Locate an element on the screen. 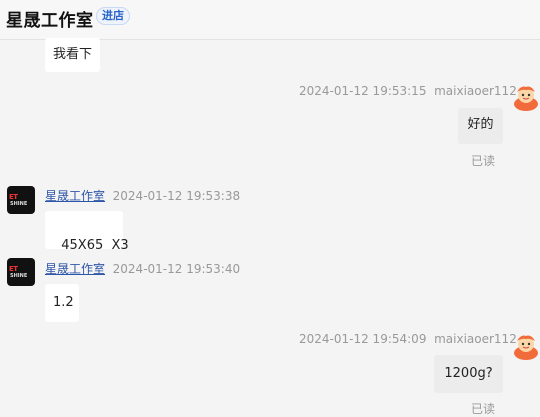  message-time: 2024-01-12 19:53:40 is located at coordinates (176, 269).